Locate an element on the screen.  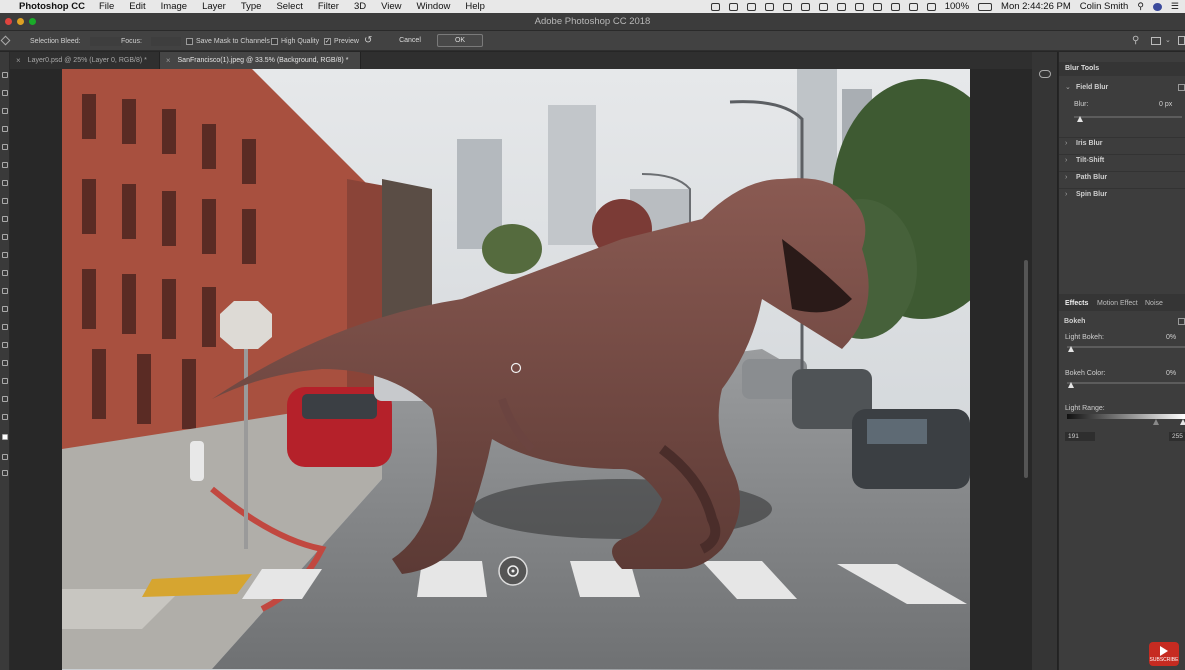
spin-blur-row: › Spin Blur is located at coordinates (1122, 194).